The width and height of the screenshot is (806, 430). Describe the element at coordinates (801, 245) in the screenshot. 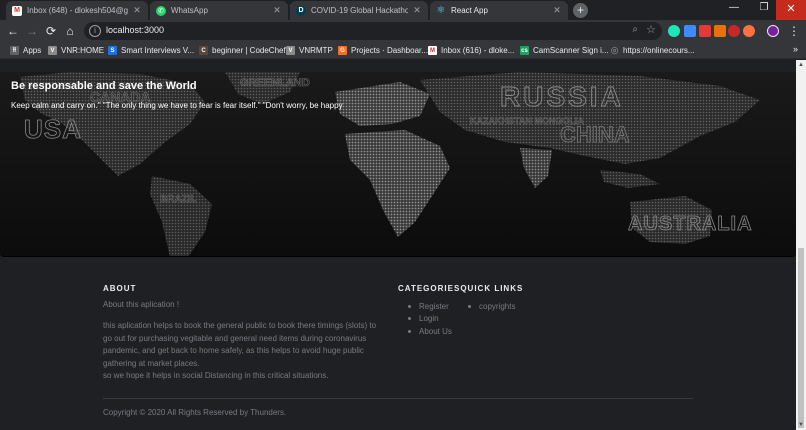

I see `page-scrollbar: ▲ ▼` at that location.